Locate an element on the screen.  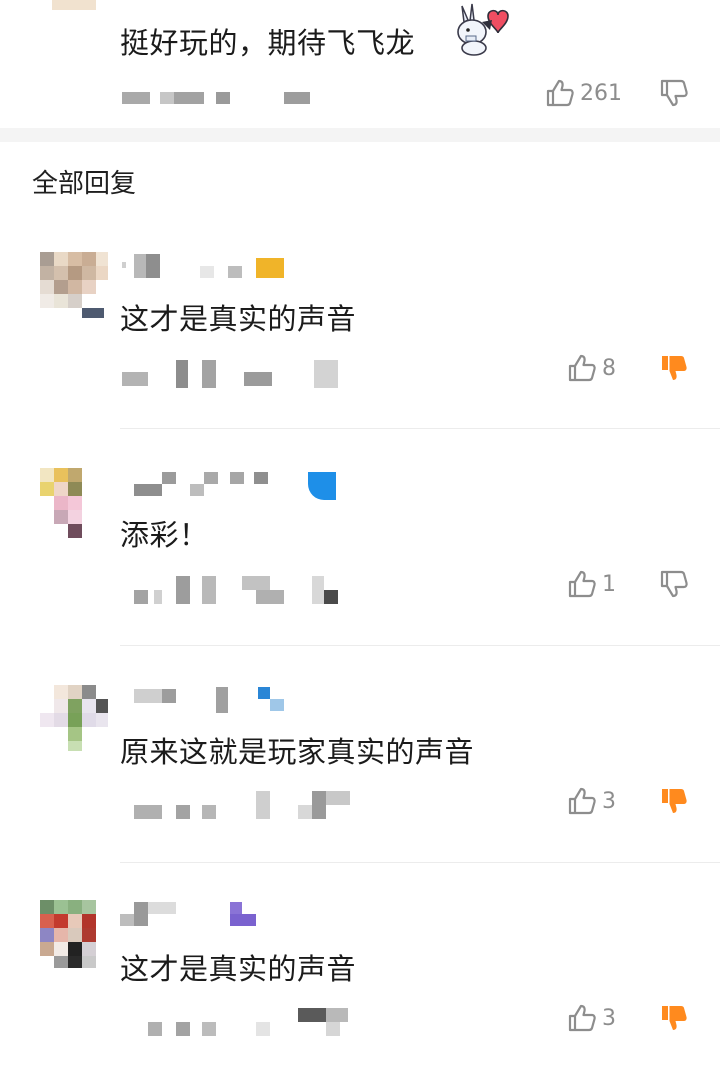
bunny-heart-sticker-icon is located at coordinates (482, 29).